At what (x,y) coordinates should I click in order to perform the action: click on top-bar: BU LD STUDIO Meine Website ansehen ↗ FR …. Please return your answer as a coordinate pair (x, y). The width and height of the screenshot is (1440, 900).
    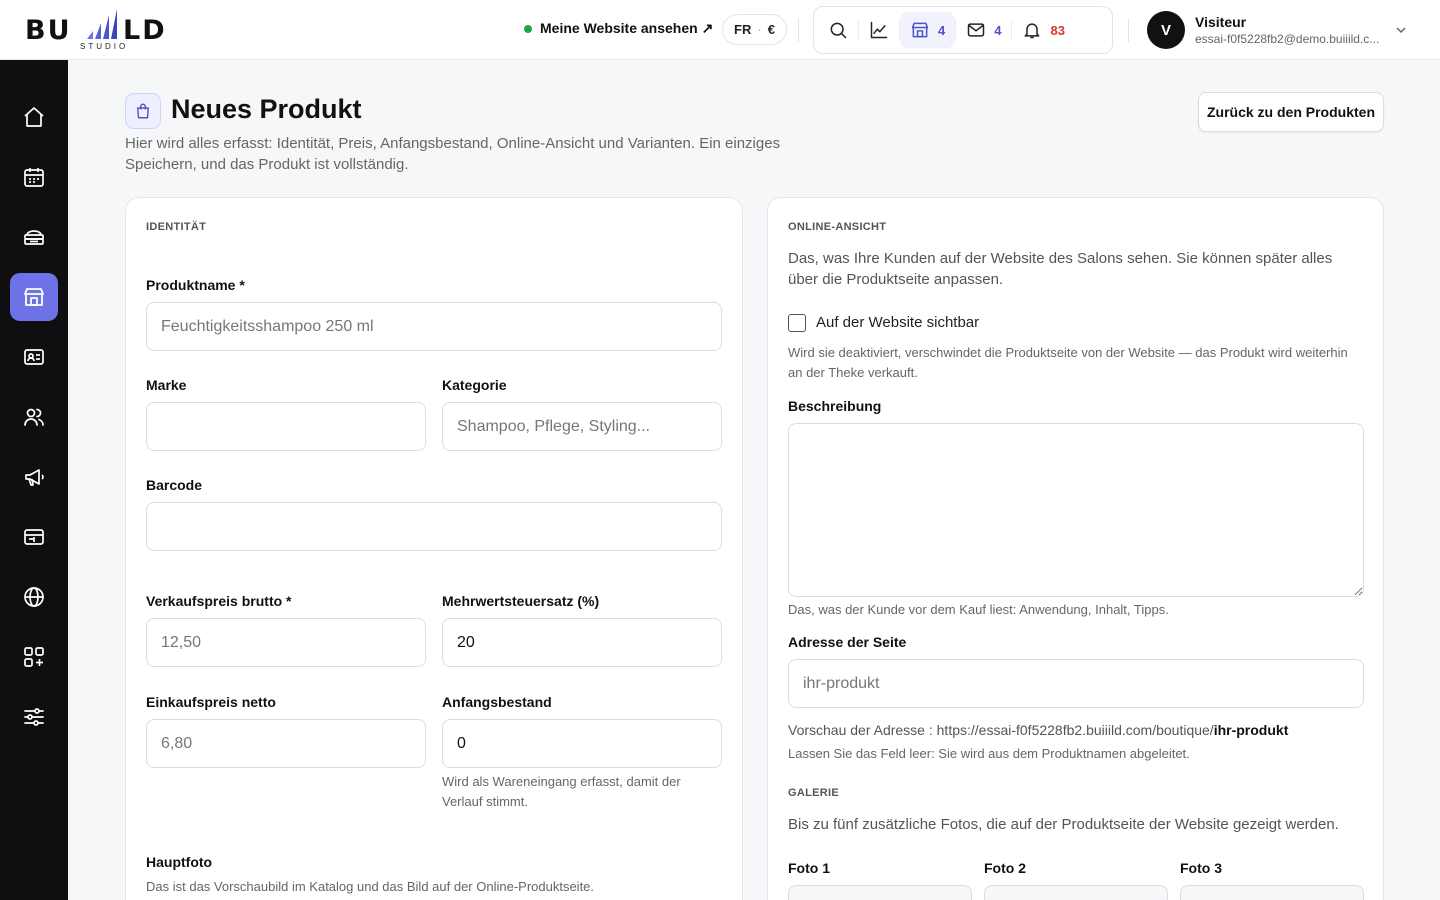
    Looking at the image, I should click on (720, 30).